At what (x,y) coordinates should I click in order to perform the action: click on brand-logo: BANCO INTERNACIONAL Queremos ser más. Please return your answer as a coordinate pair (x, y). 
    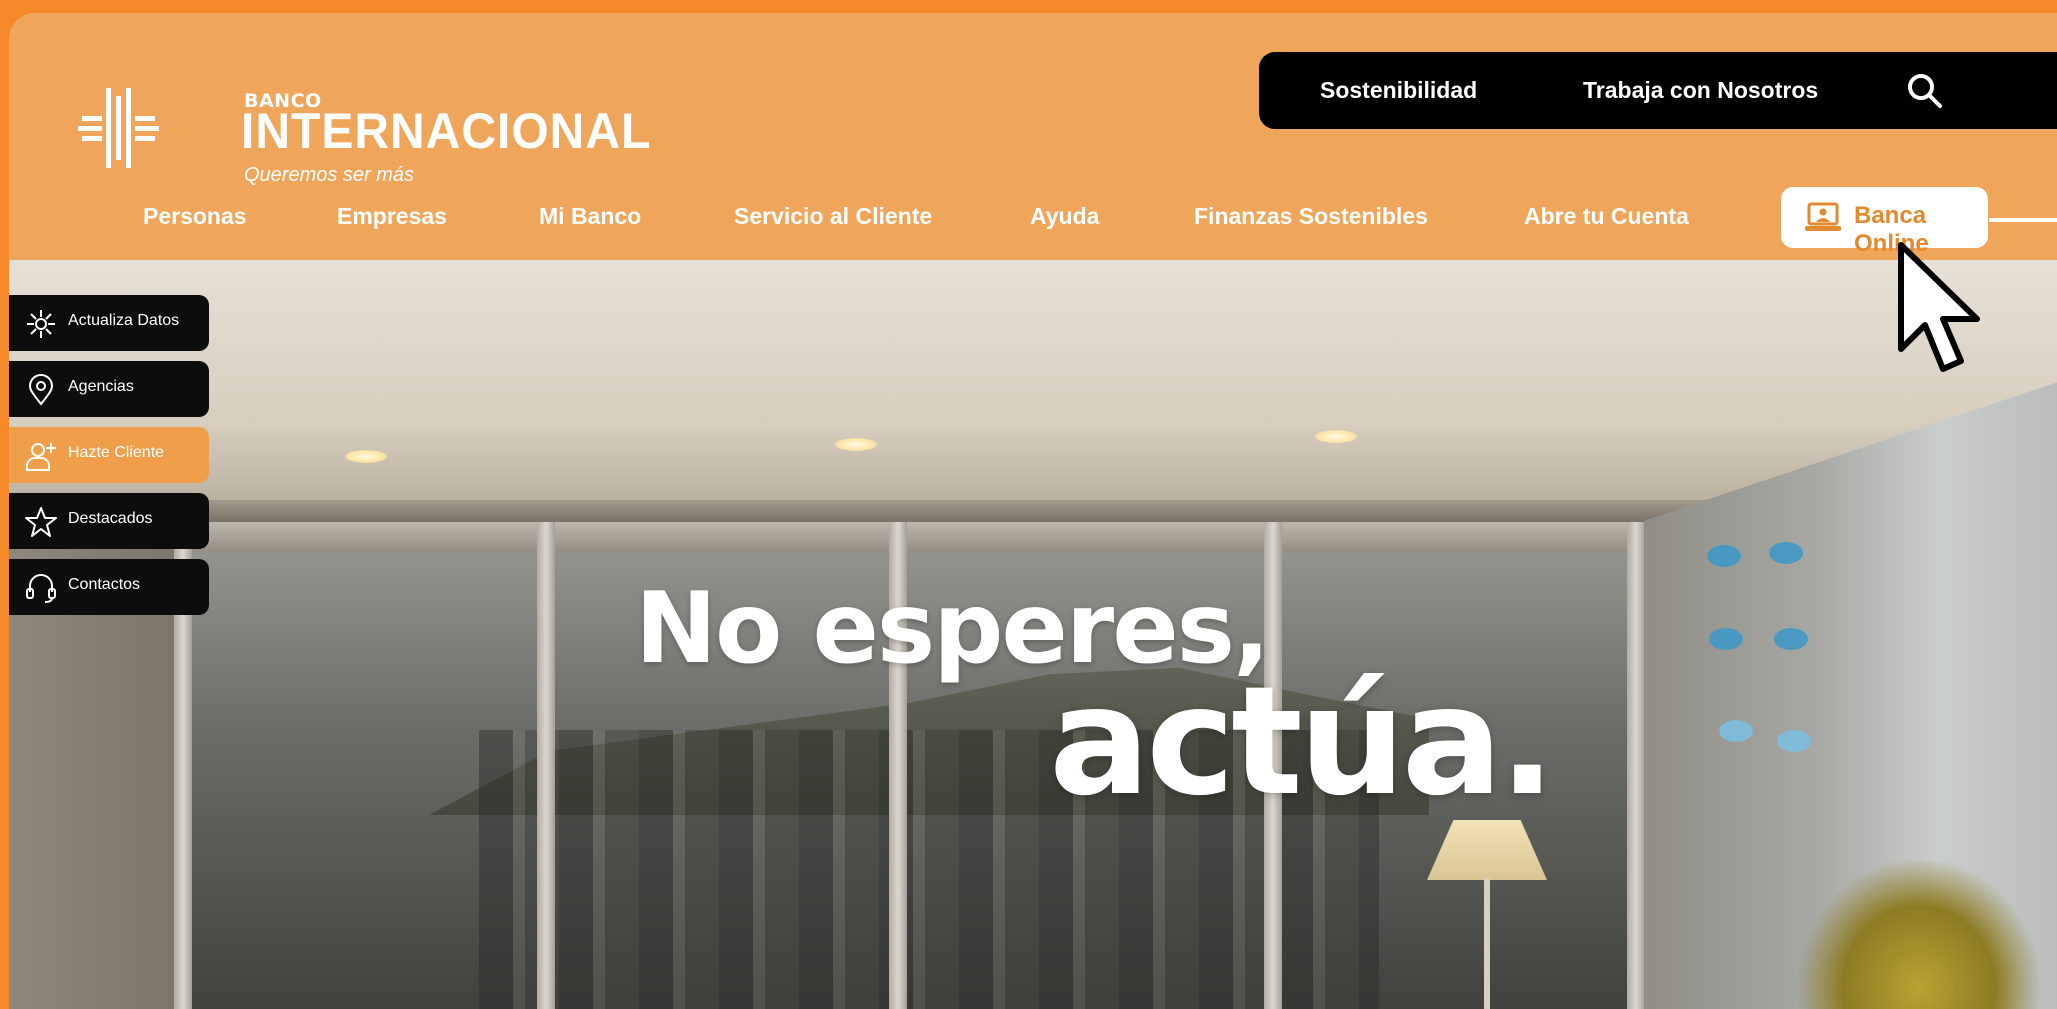
    Looking at the image, I should click on (364, 133).